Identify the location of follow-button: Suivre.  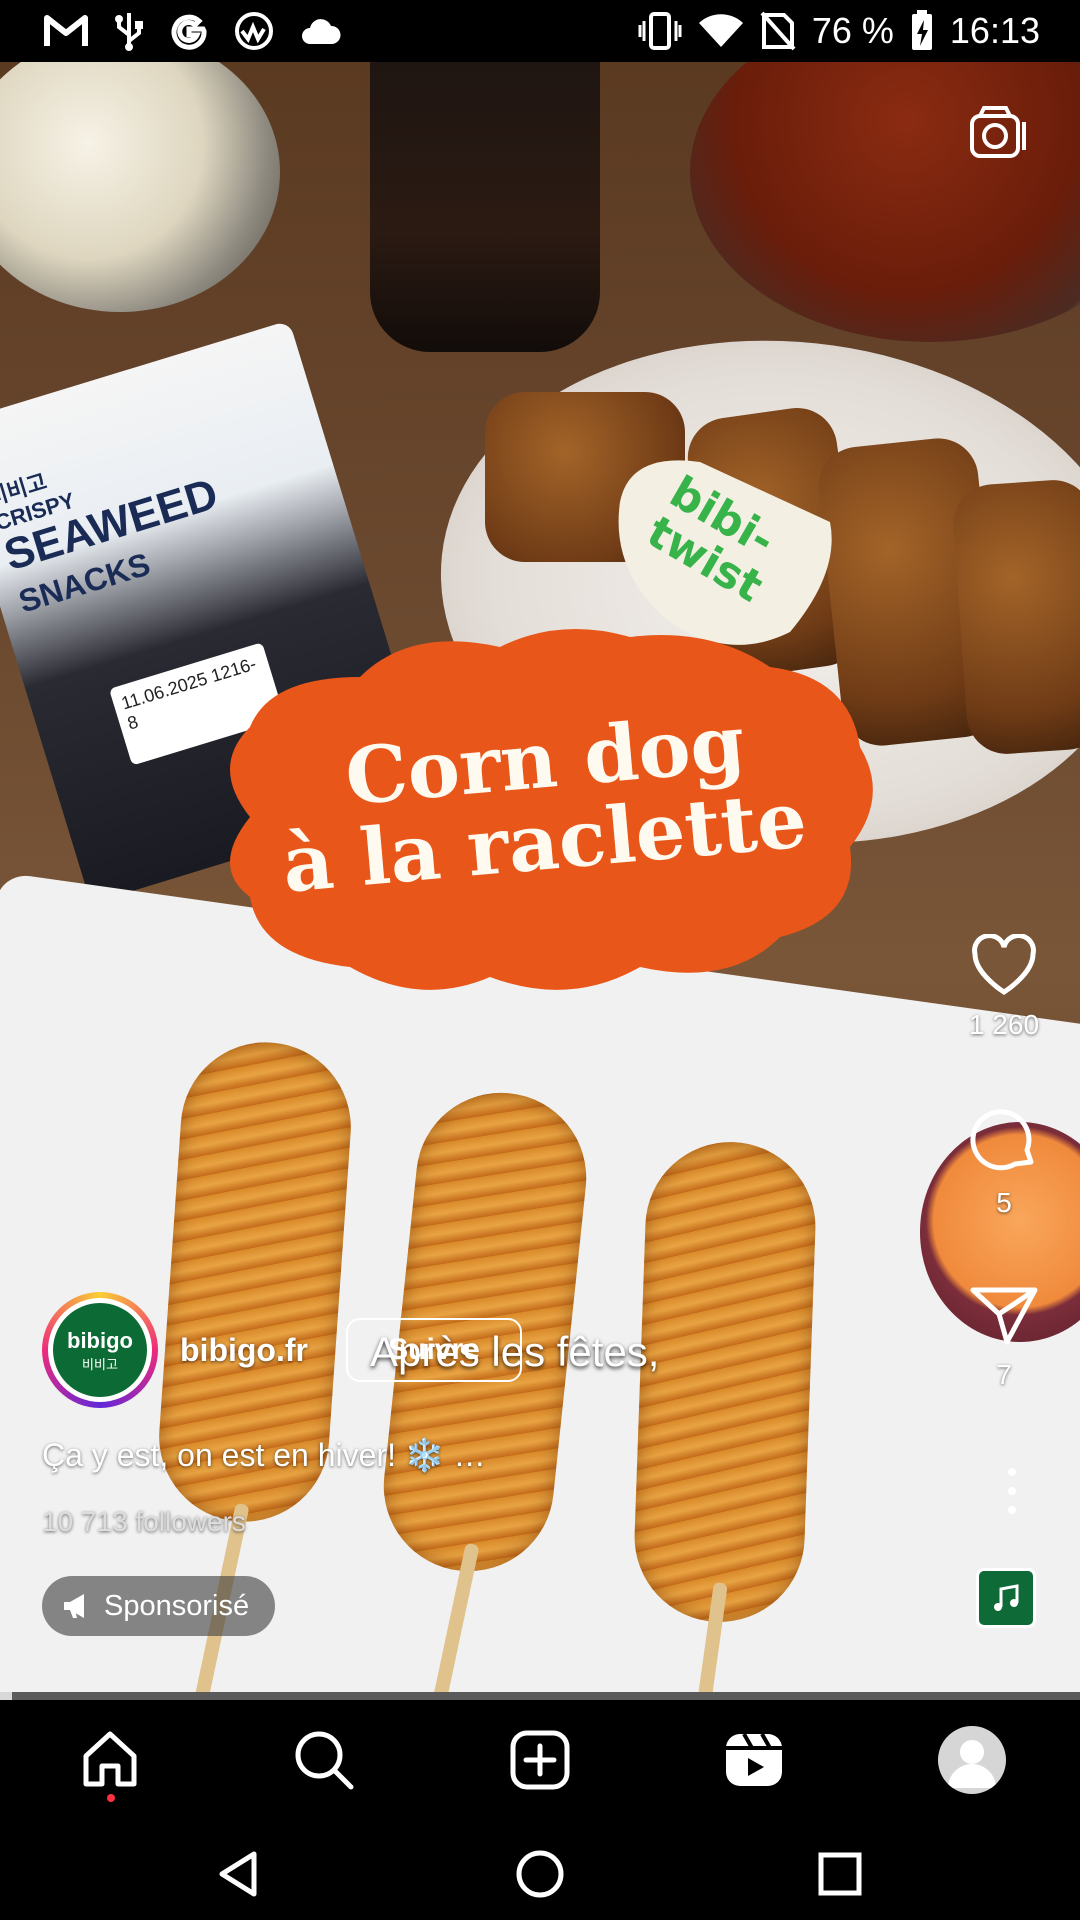
(433, 1350).